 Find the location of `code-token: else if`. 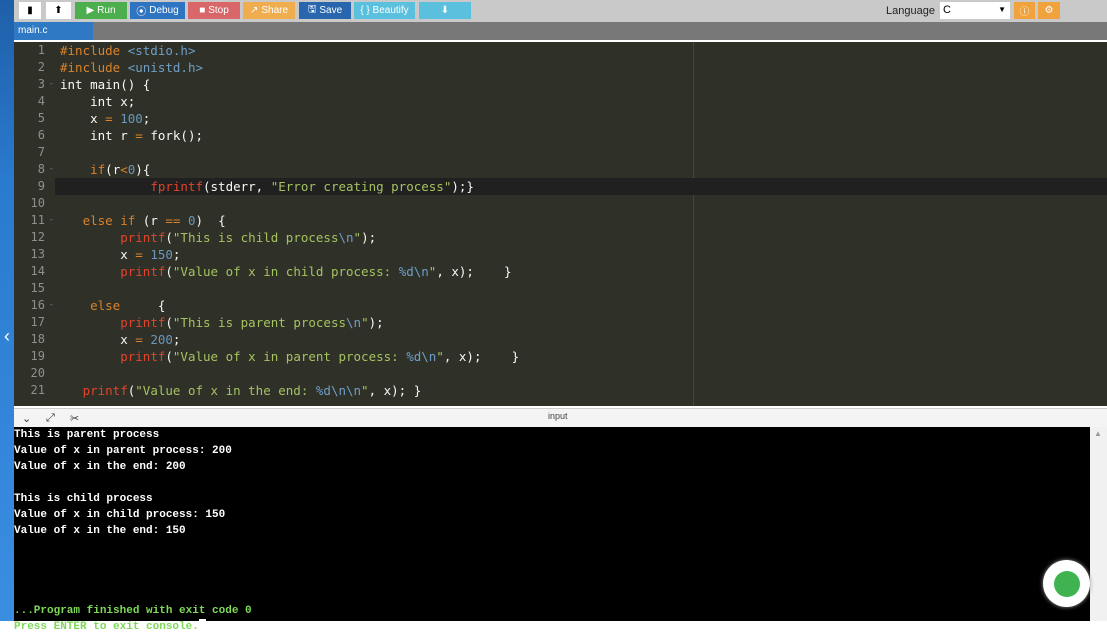

code-token: else if is located at coordinates (109, 220).